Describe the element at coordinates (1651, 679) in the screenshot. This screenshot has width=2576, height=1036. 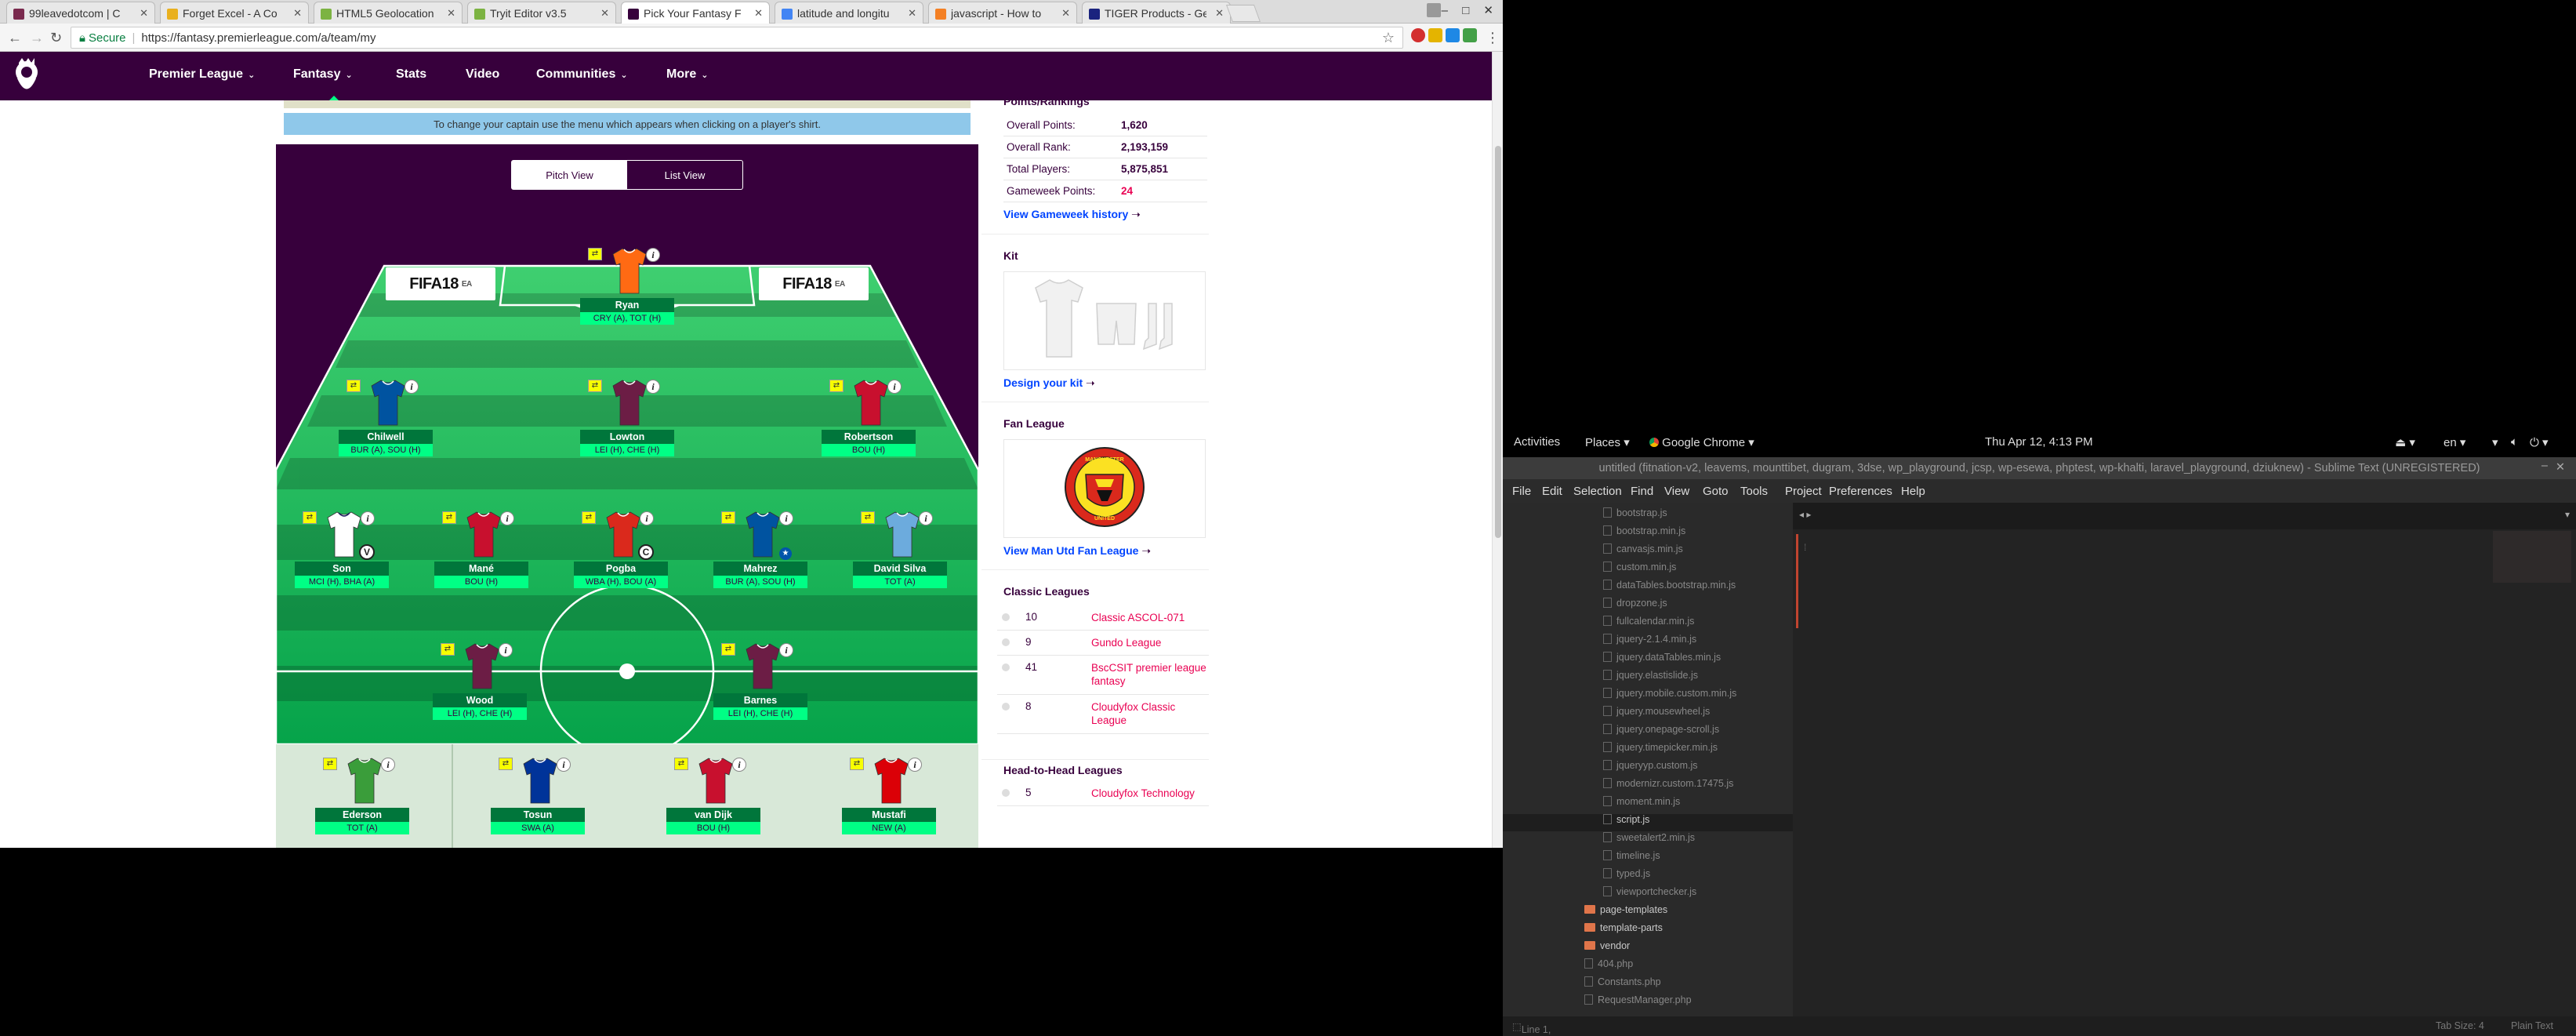
I see `file-item: jquery.elastislide.js` at that location.